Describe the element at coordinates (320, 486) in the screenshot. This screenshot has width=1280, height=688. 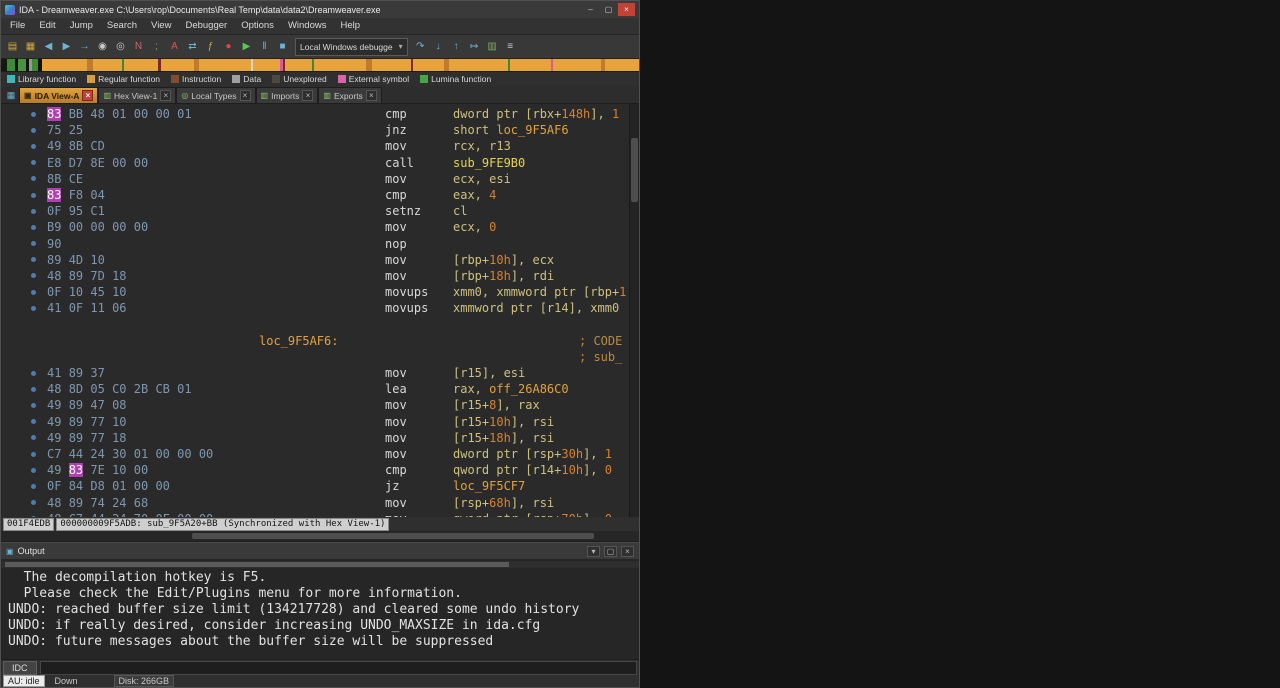
I see `listing-row: 0F 84 D8 01 00 00 jz loc_9F5CF7` at that location.